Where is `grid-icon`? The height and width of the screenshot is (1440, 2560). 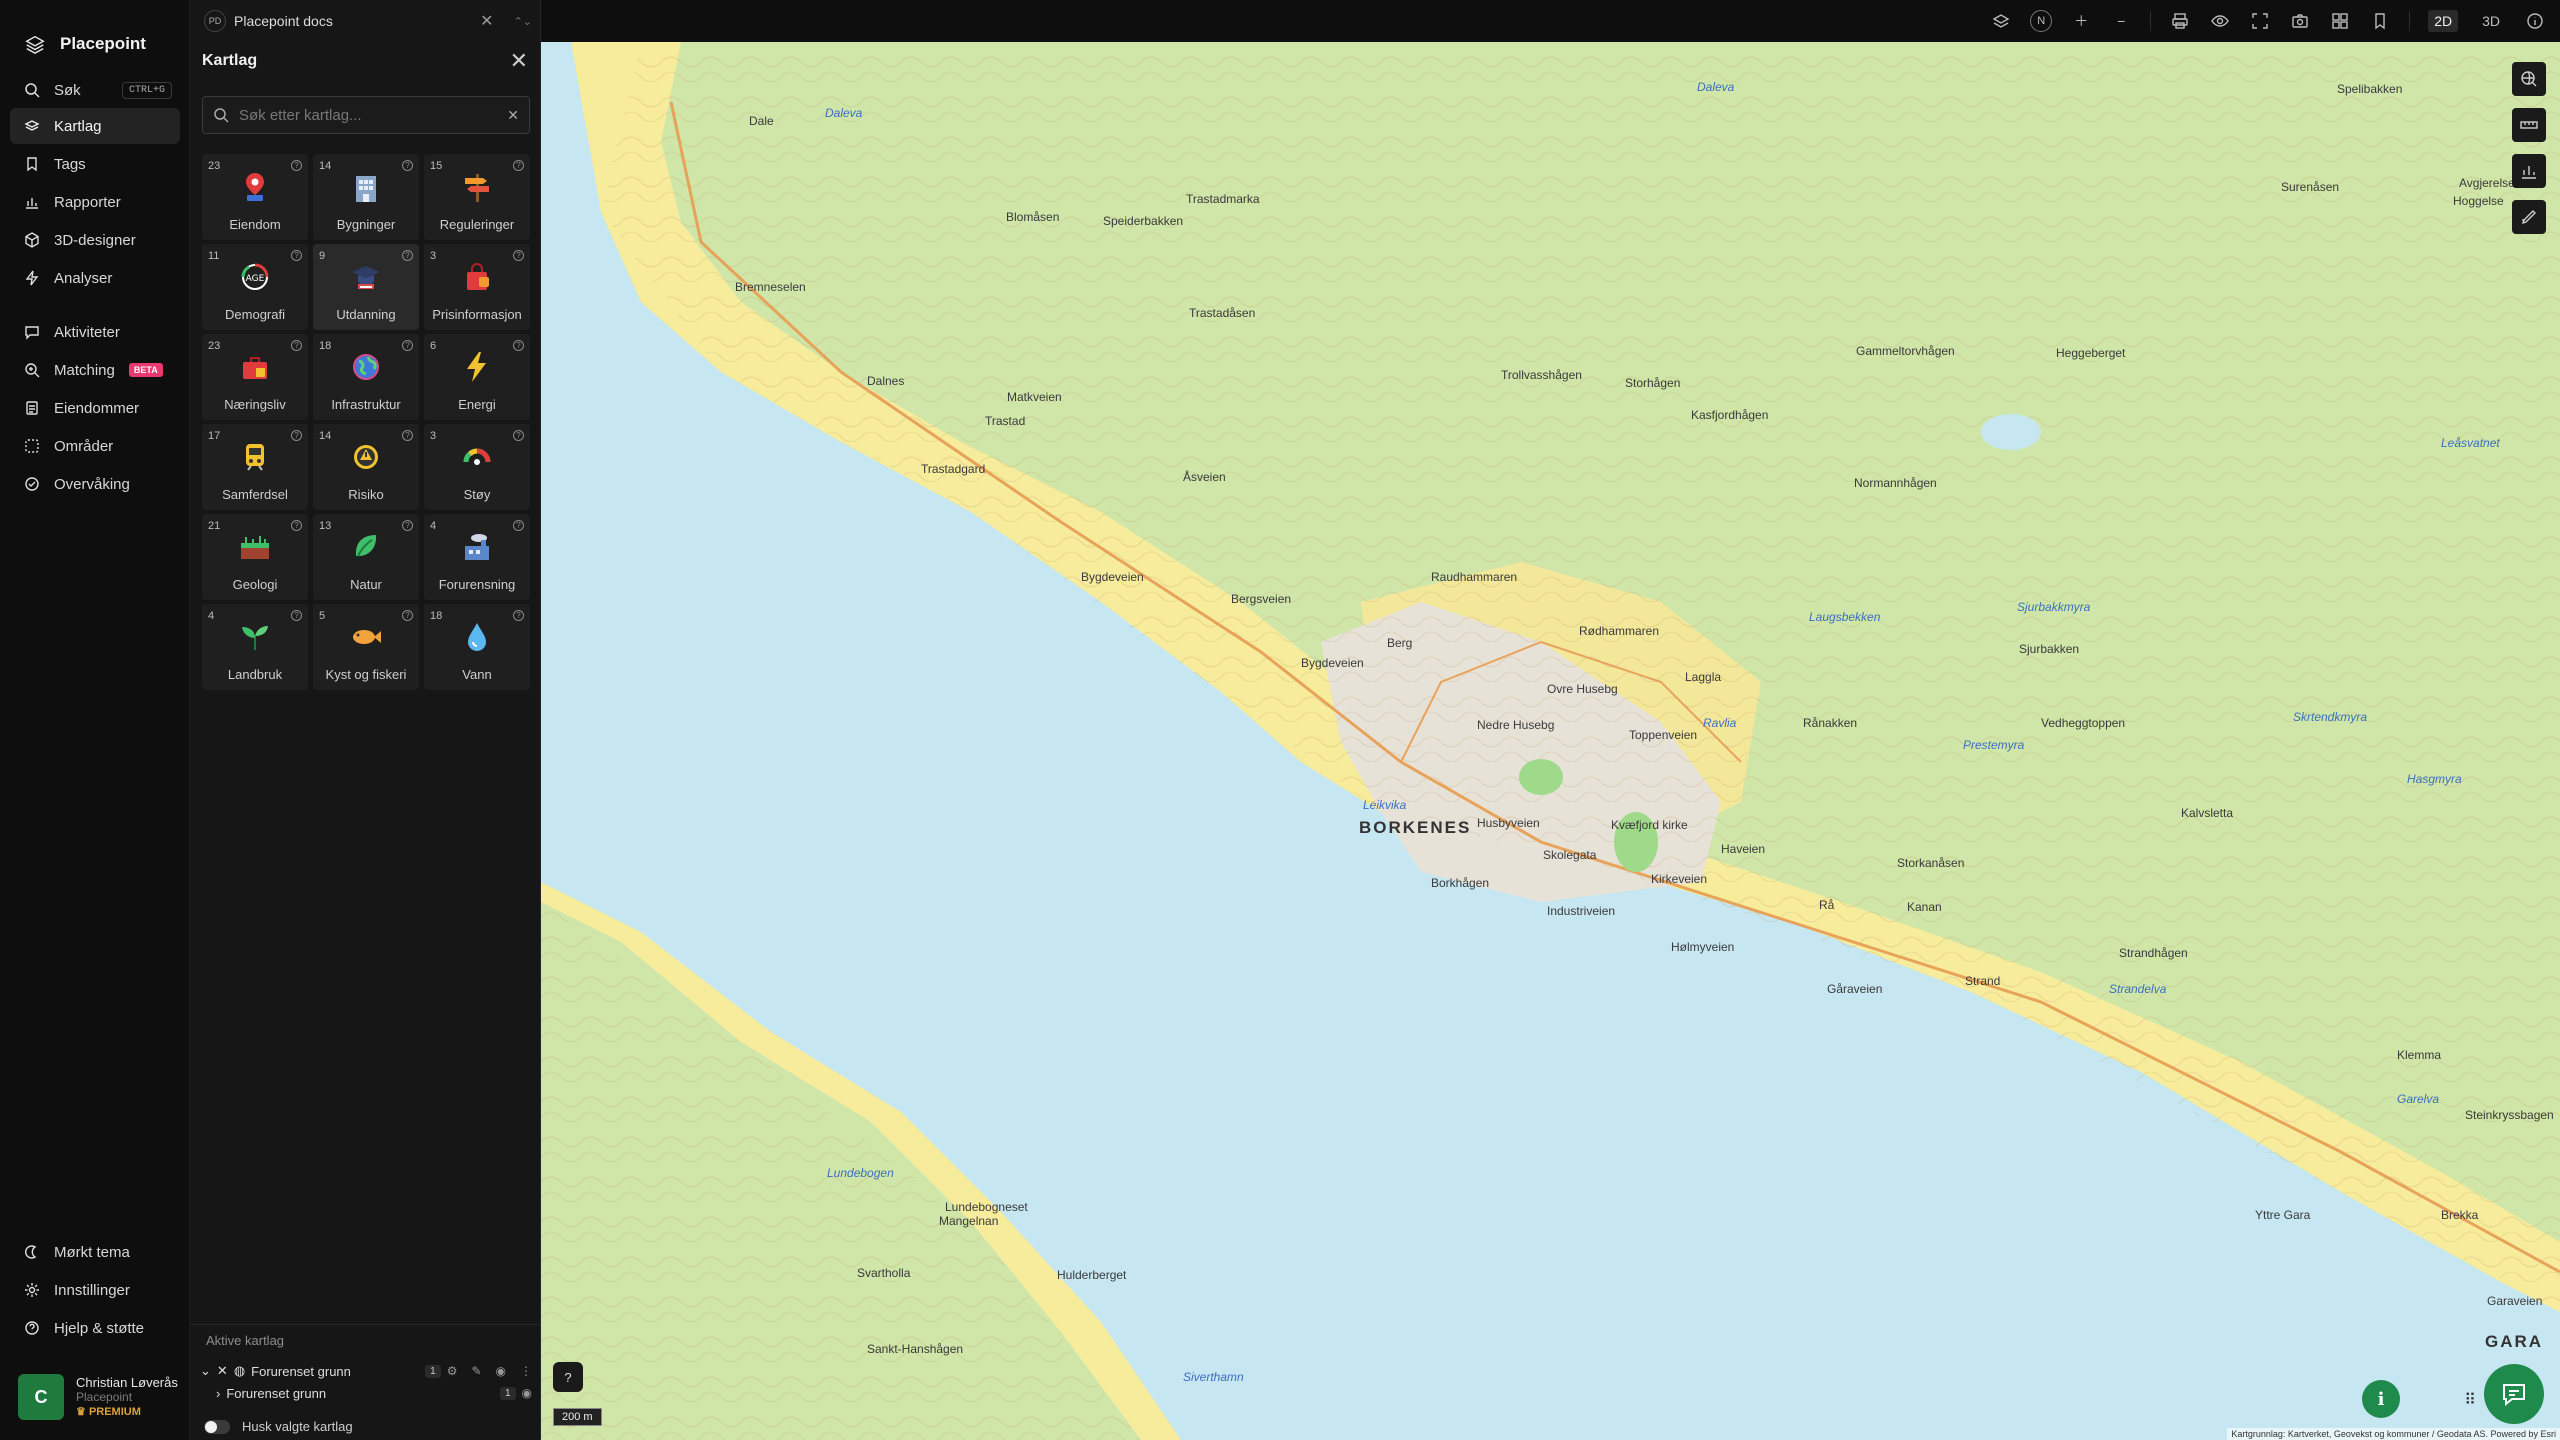
grid-icon is located at coordinates (2340, 21).